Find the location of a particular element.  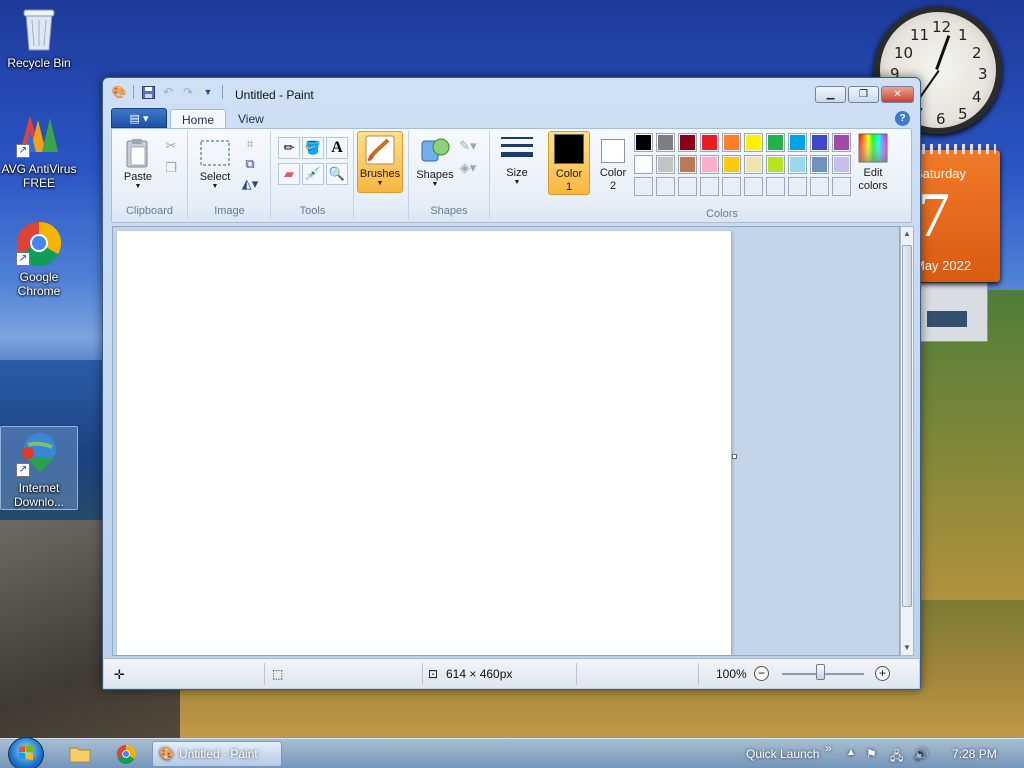

paste-icon is located at coordinates (138, 153).